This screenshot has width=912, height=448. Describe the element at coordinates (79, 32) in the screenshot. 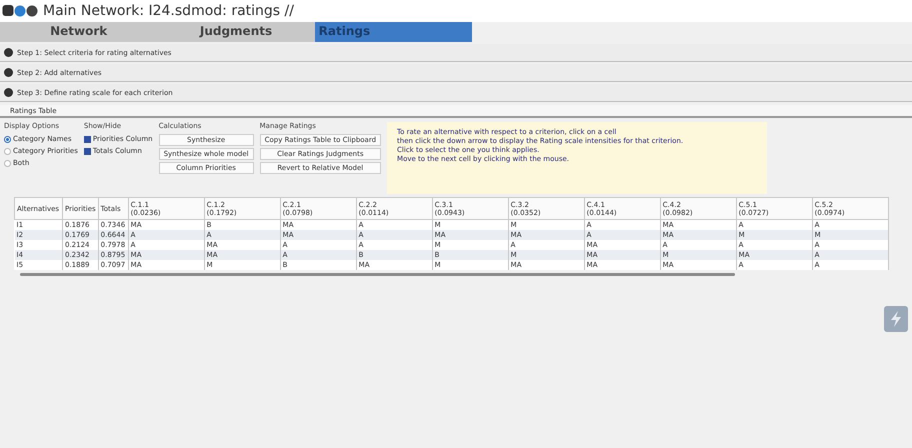

I see `tab: Network` at that location.